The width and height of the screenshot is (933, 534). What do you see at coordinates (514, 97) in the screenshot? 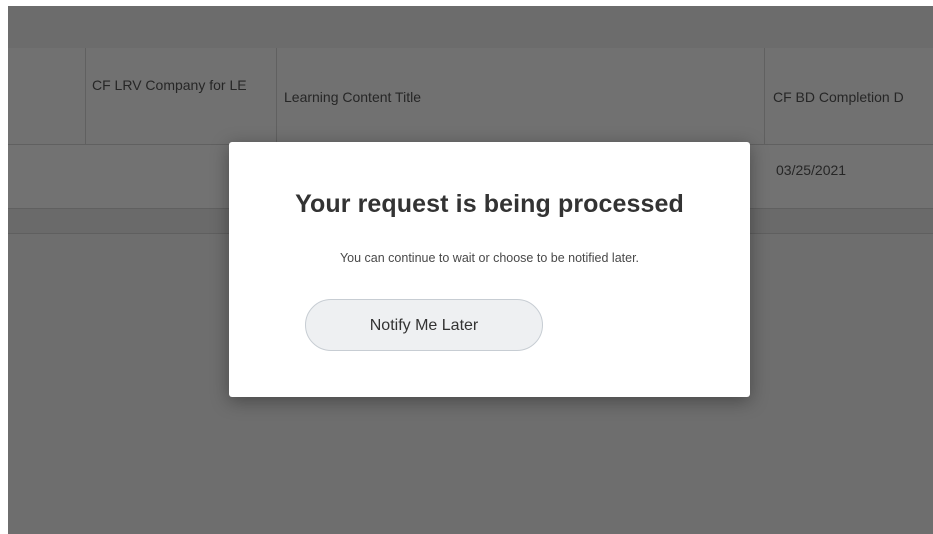
I see `column-header-learning-content-title: Learning Content Title` at bounding box center [514, 97].